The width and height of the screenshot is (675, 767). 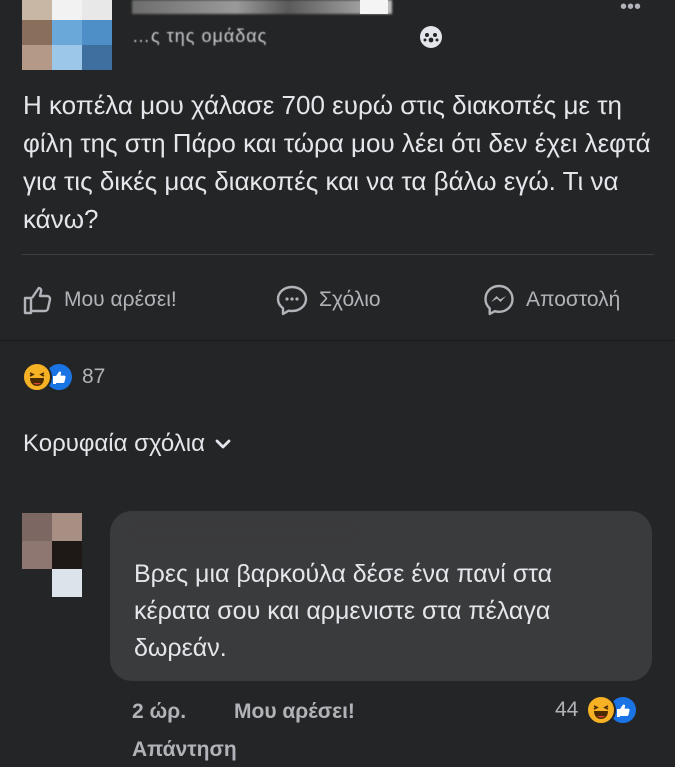 I want to click on comments-filter-dropdown: Κορυφαία σχόλια, so click(x=127, y=444).